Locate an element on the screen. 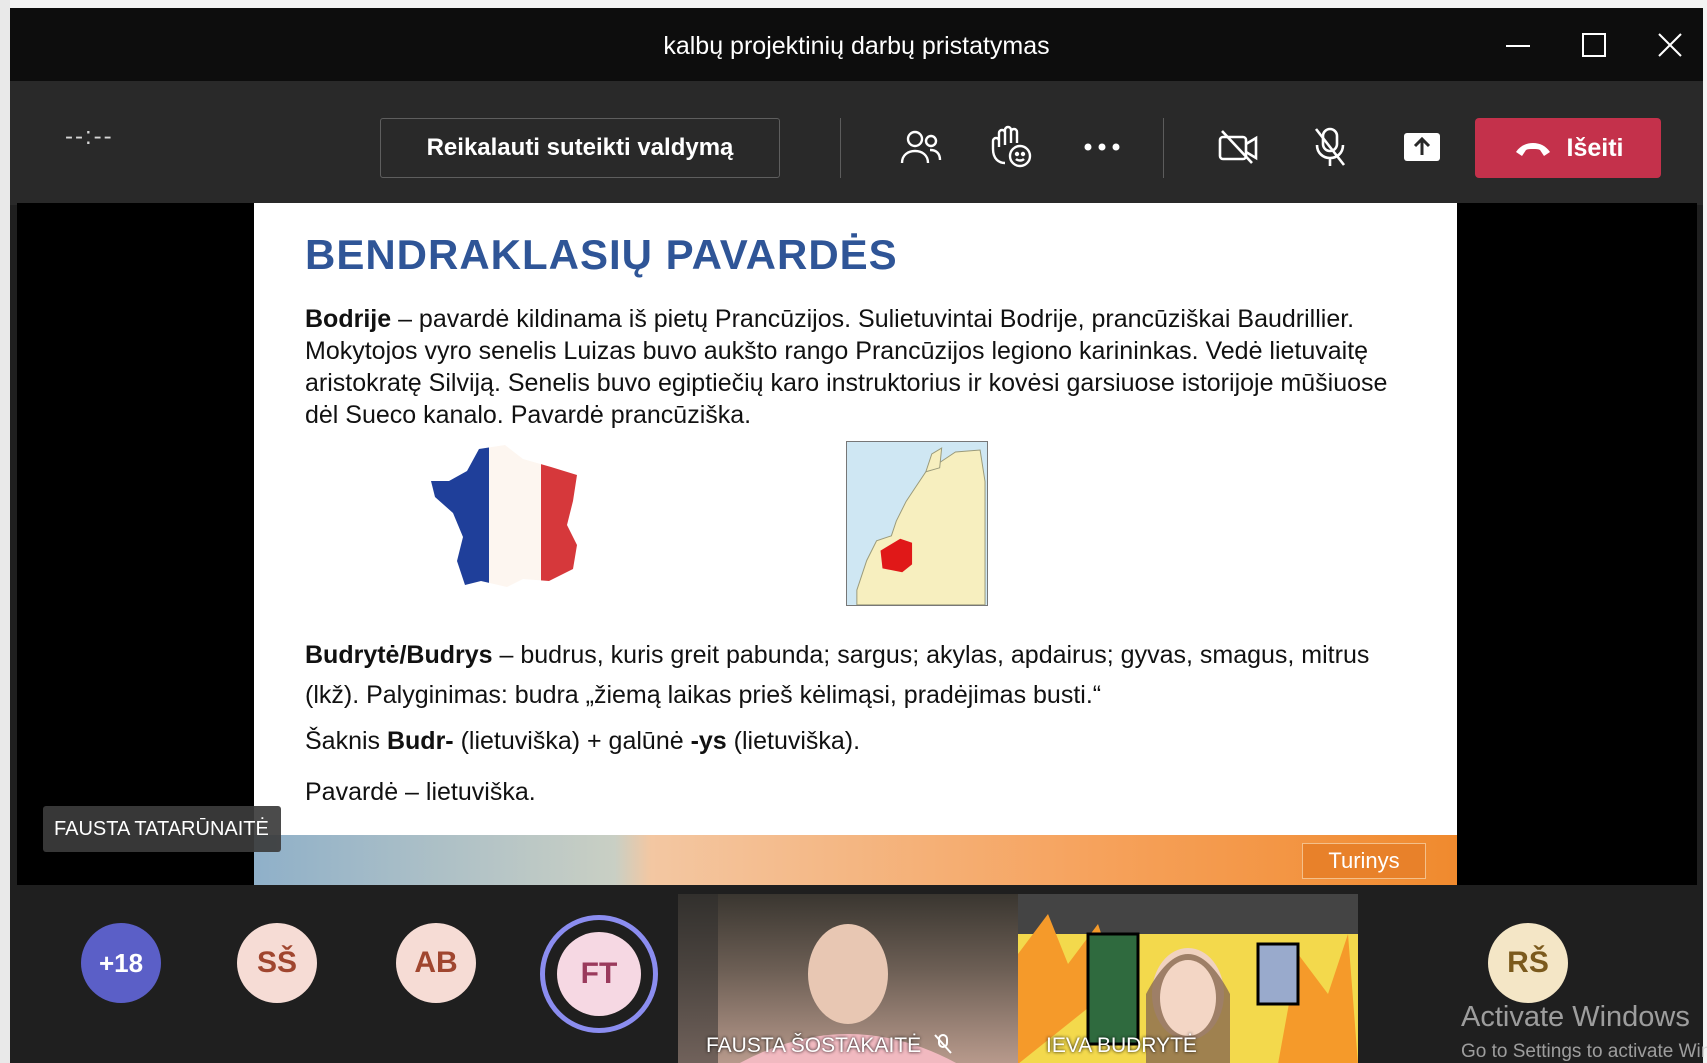 The image size is (1707, 1063). slide-footer-bar: Turinys is located at coordinates (855, 860).